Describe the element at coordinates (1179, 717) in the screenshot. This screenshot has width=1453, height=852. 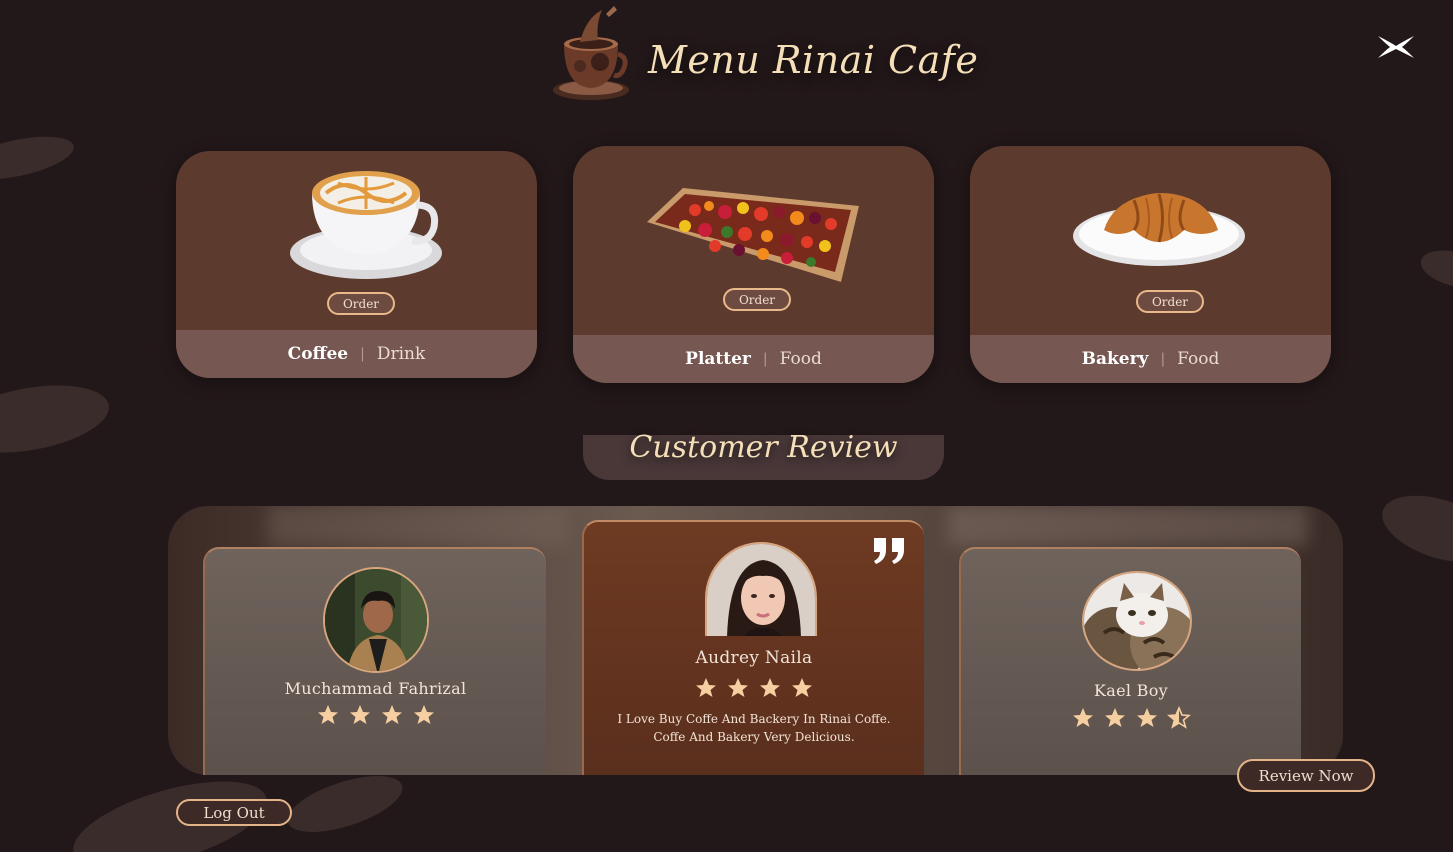
I see `star-half-icon` at that location.